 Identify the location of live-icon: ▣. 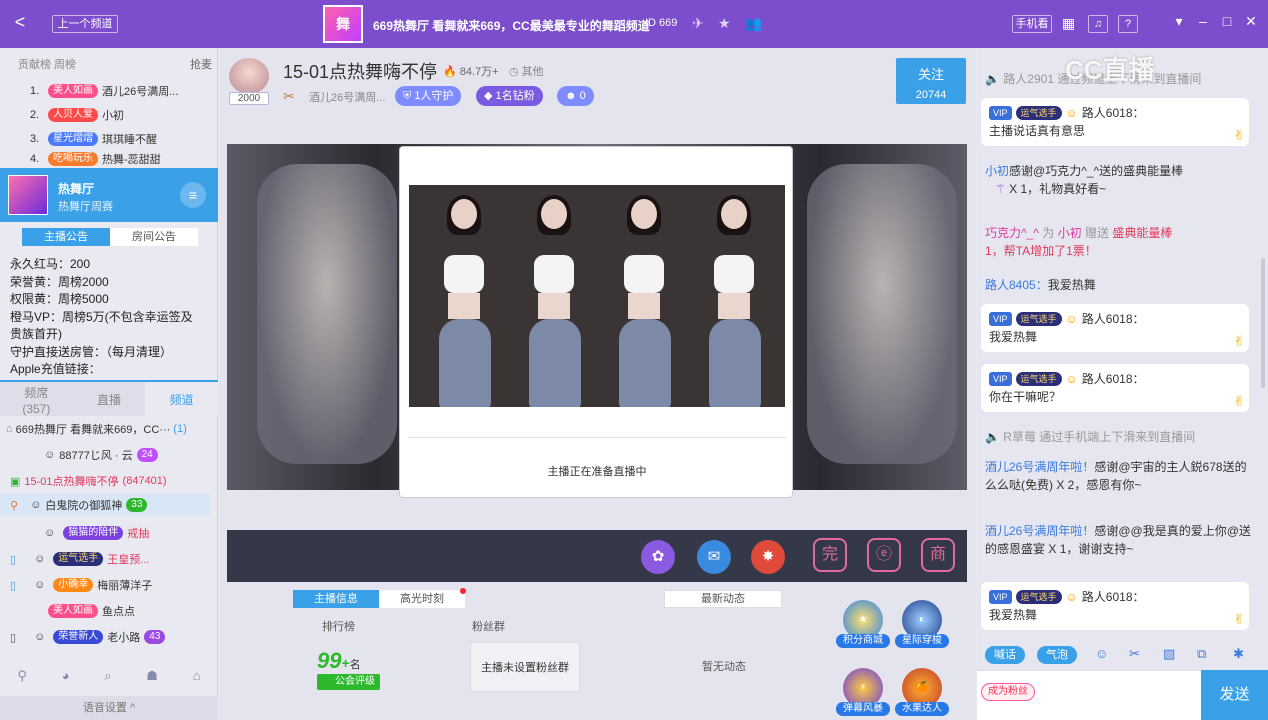
(15, 481).